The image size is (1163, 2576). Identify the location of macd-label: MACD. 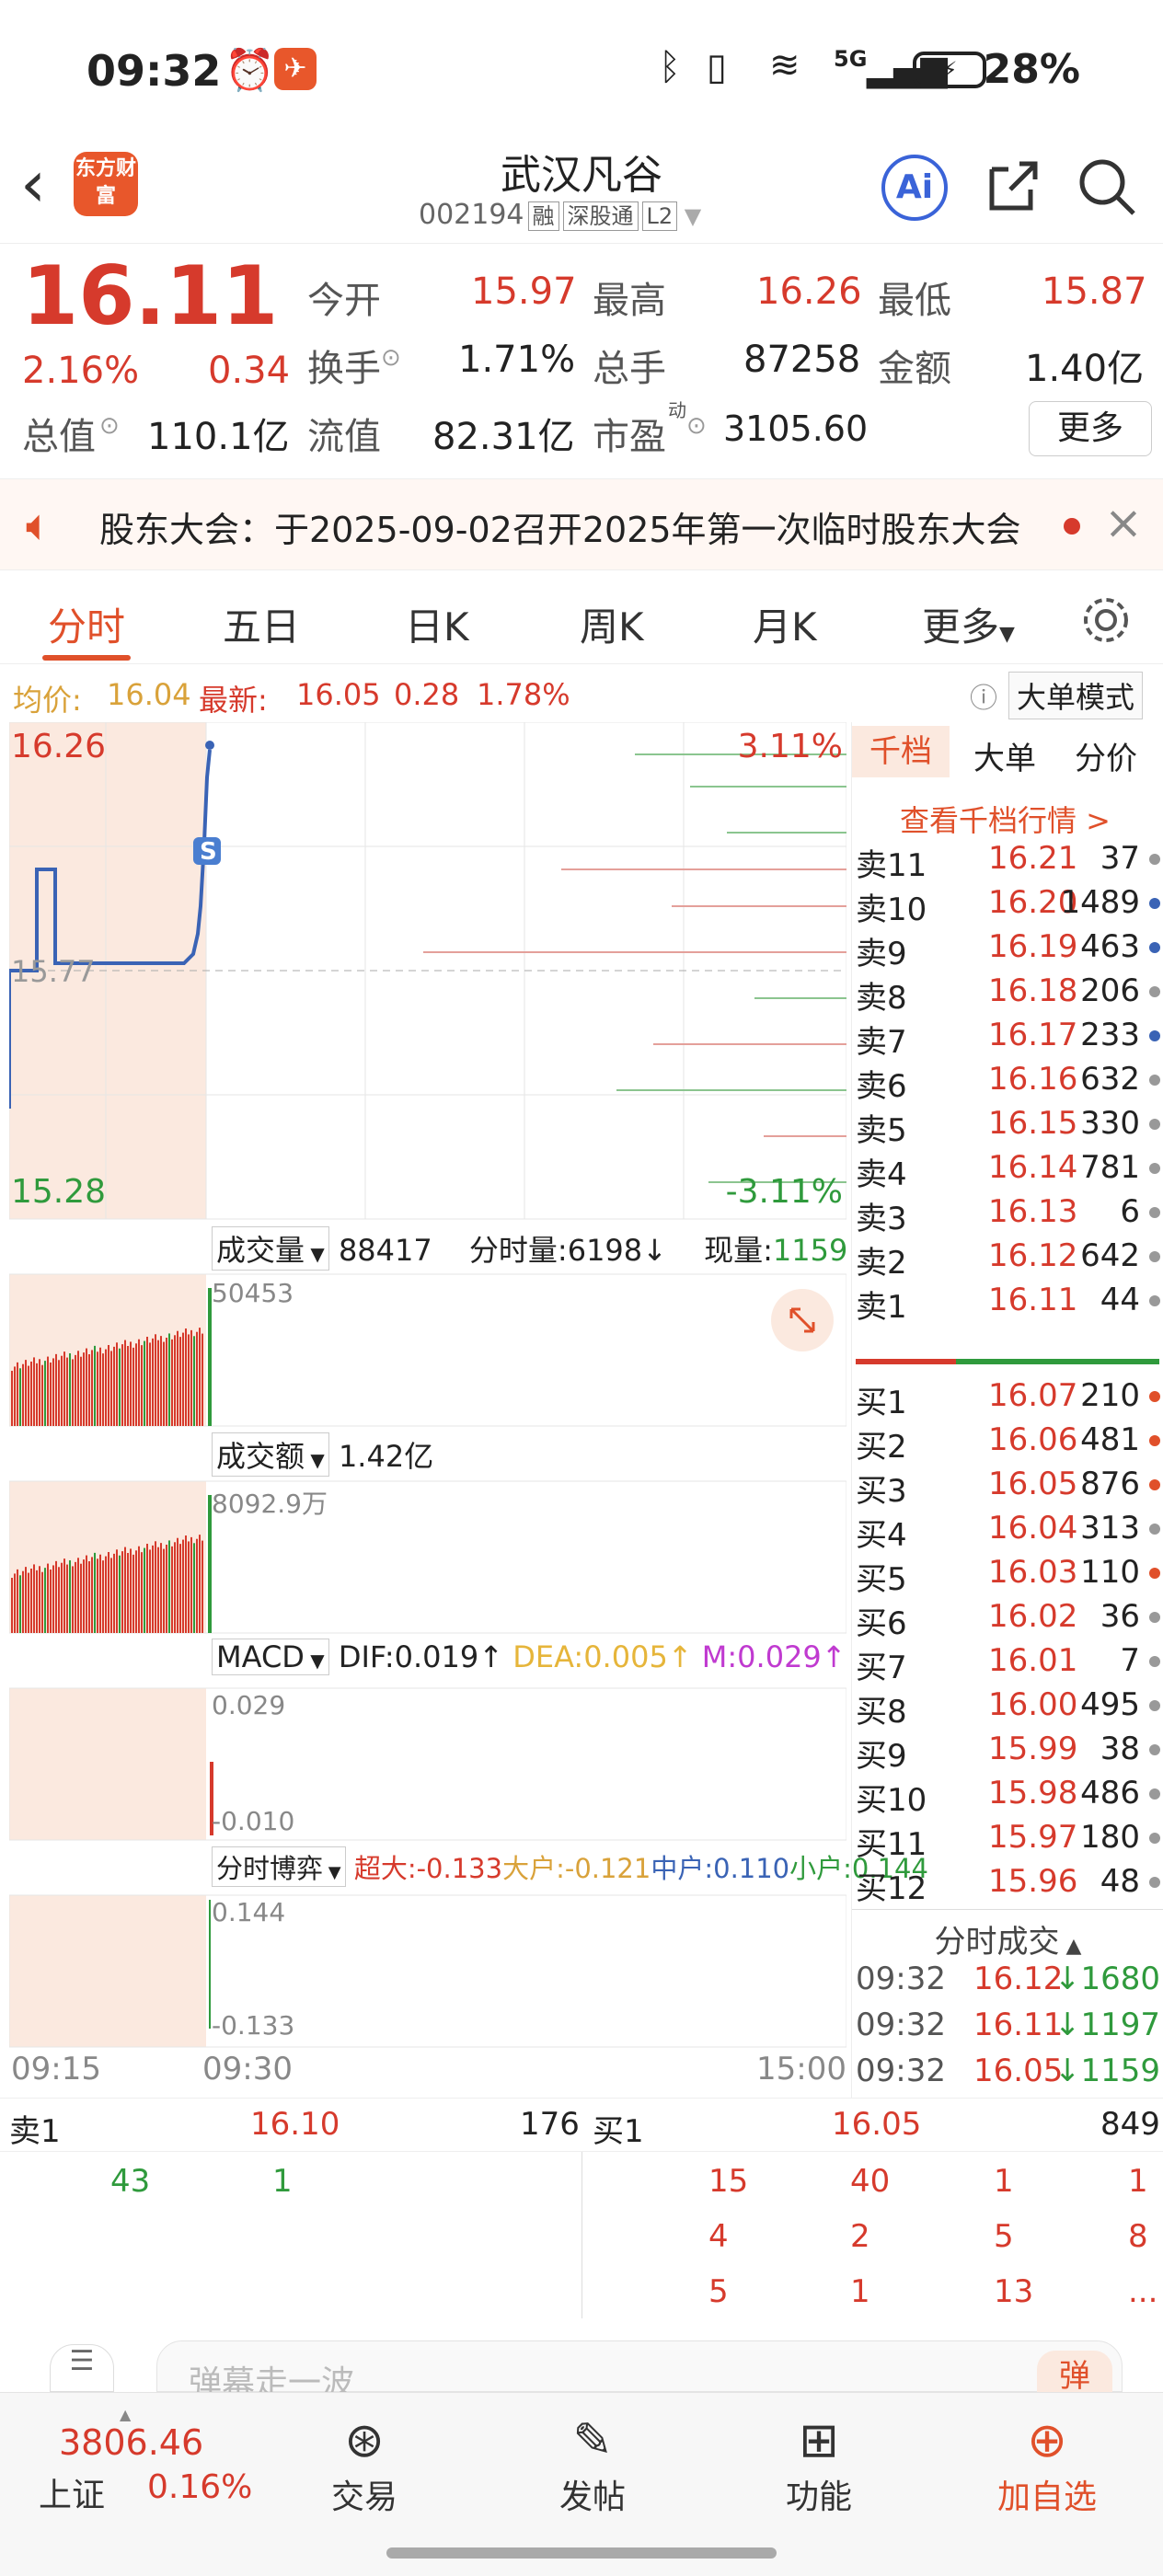
(261, 1656).